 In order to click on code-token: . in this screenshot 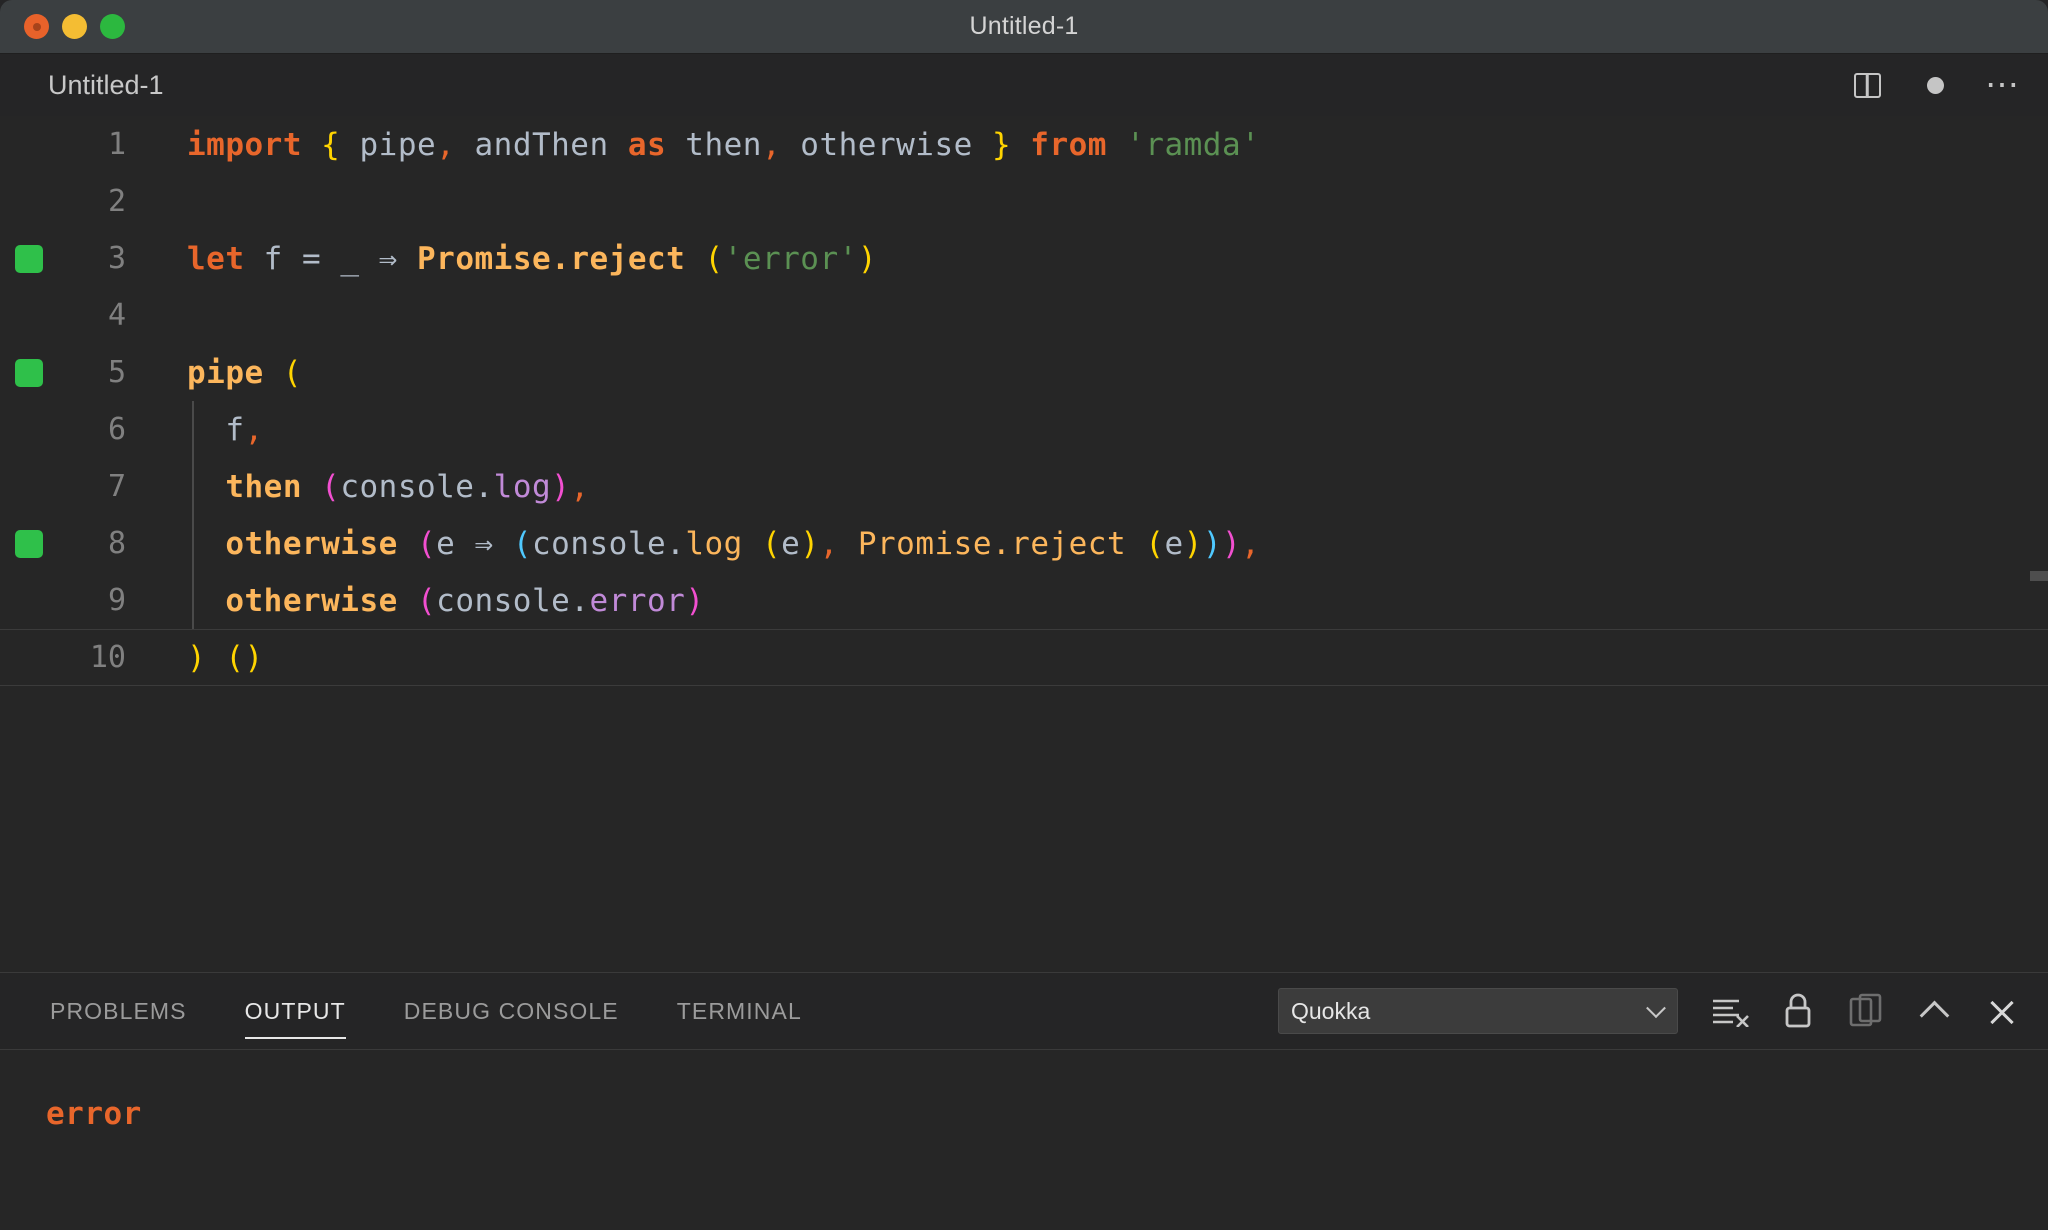, I will do `click(484, 486)`.